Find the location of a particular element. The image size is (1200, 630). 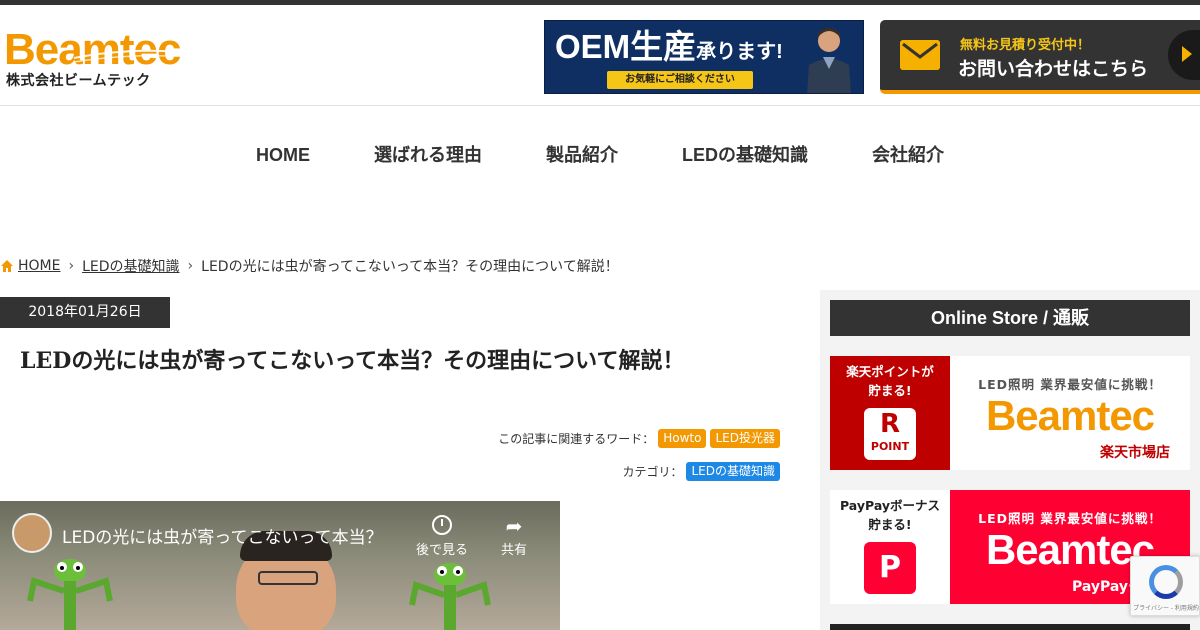

article-title: LEDの光には虫が寄ってこないって本当？その理由について解説！ is located at coordinates (352, 361).